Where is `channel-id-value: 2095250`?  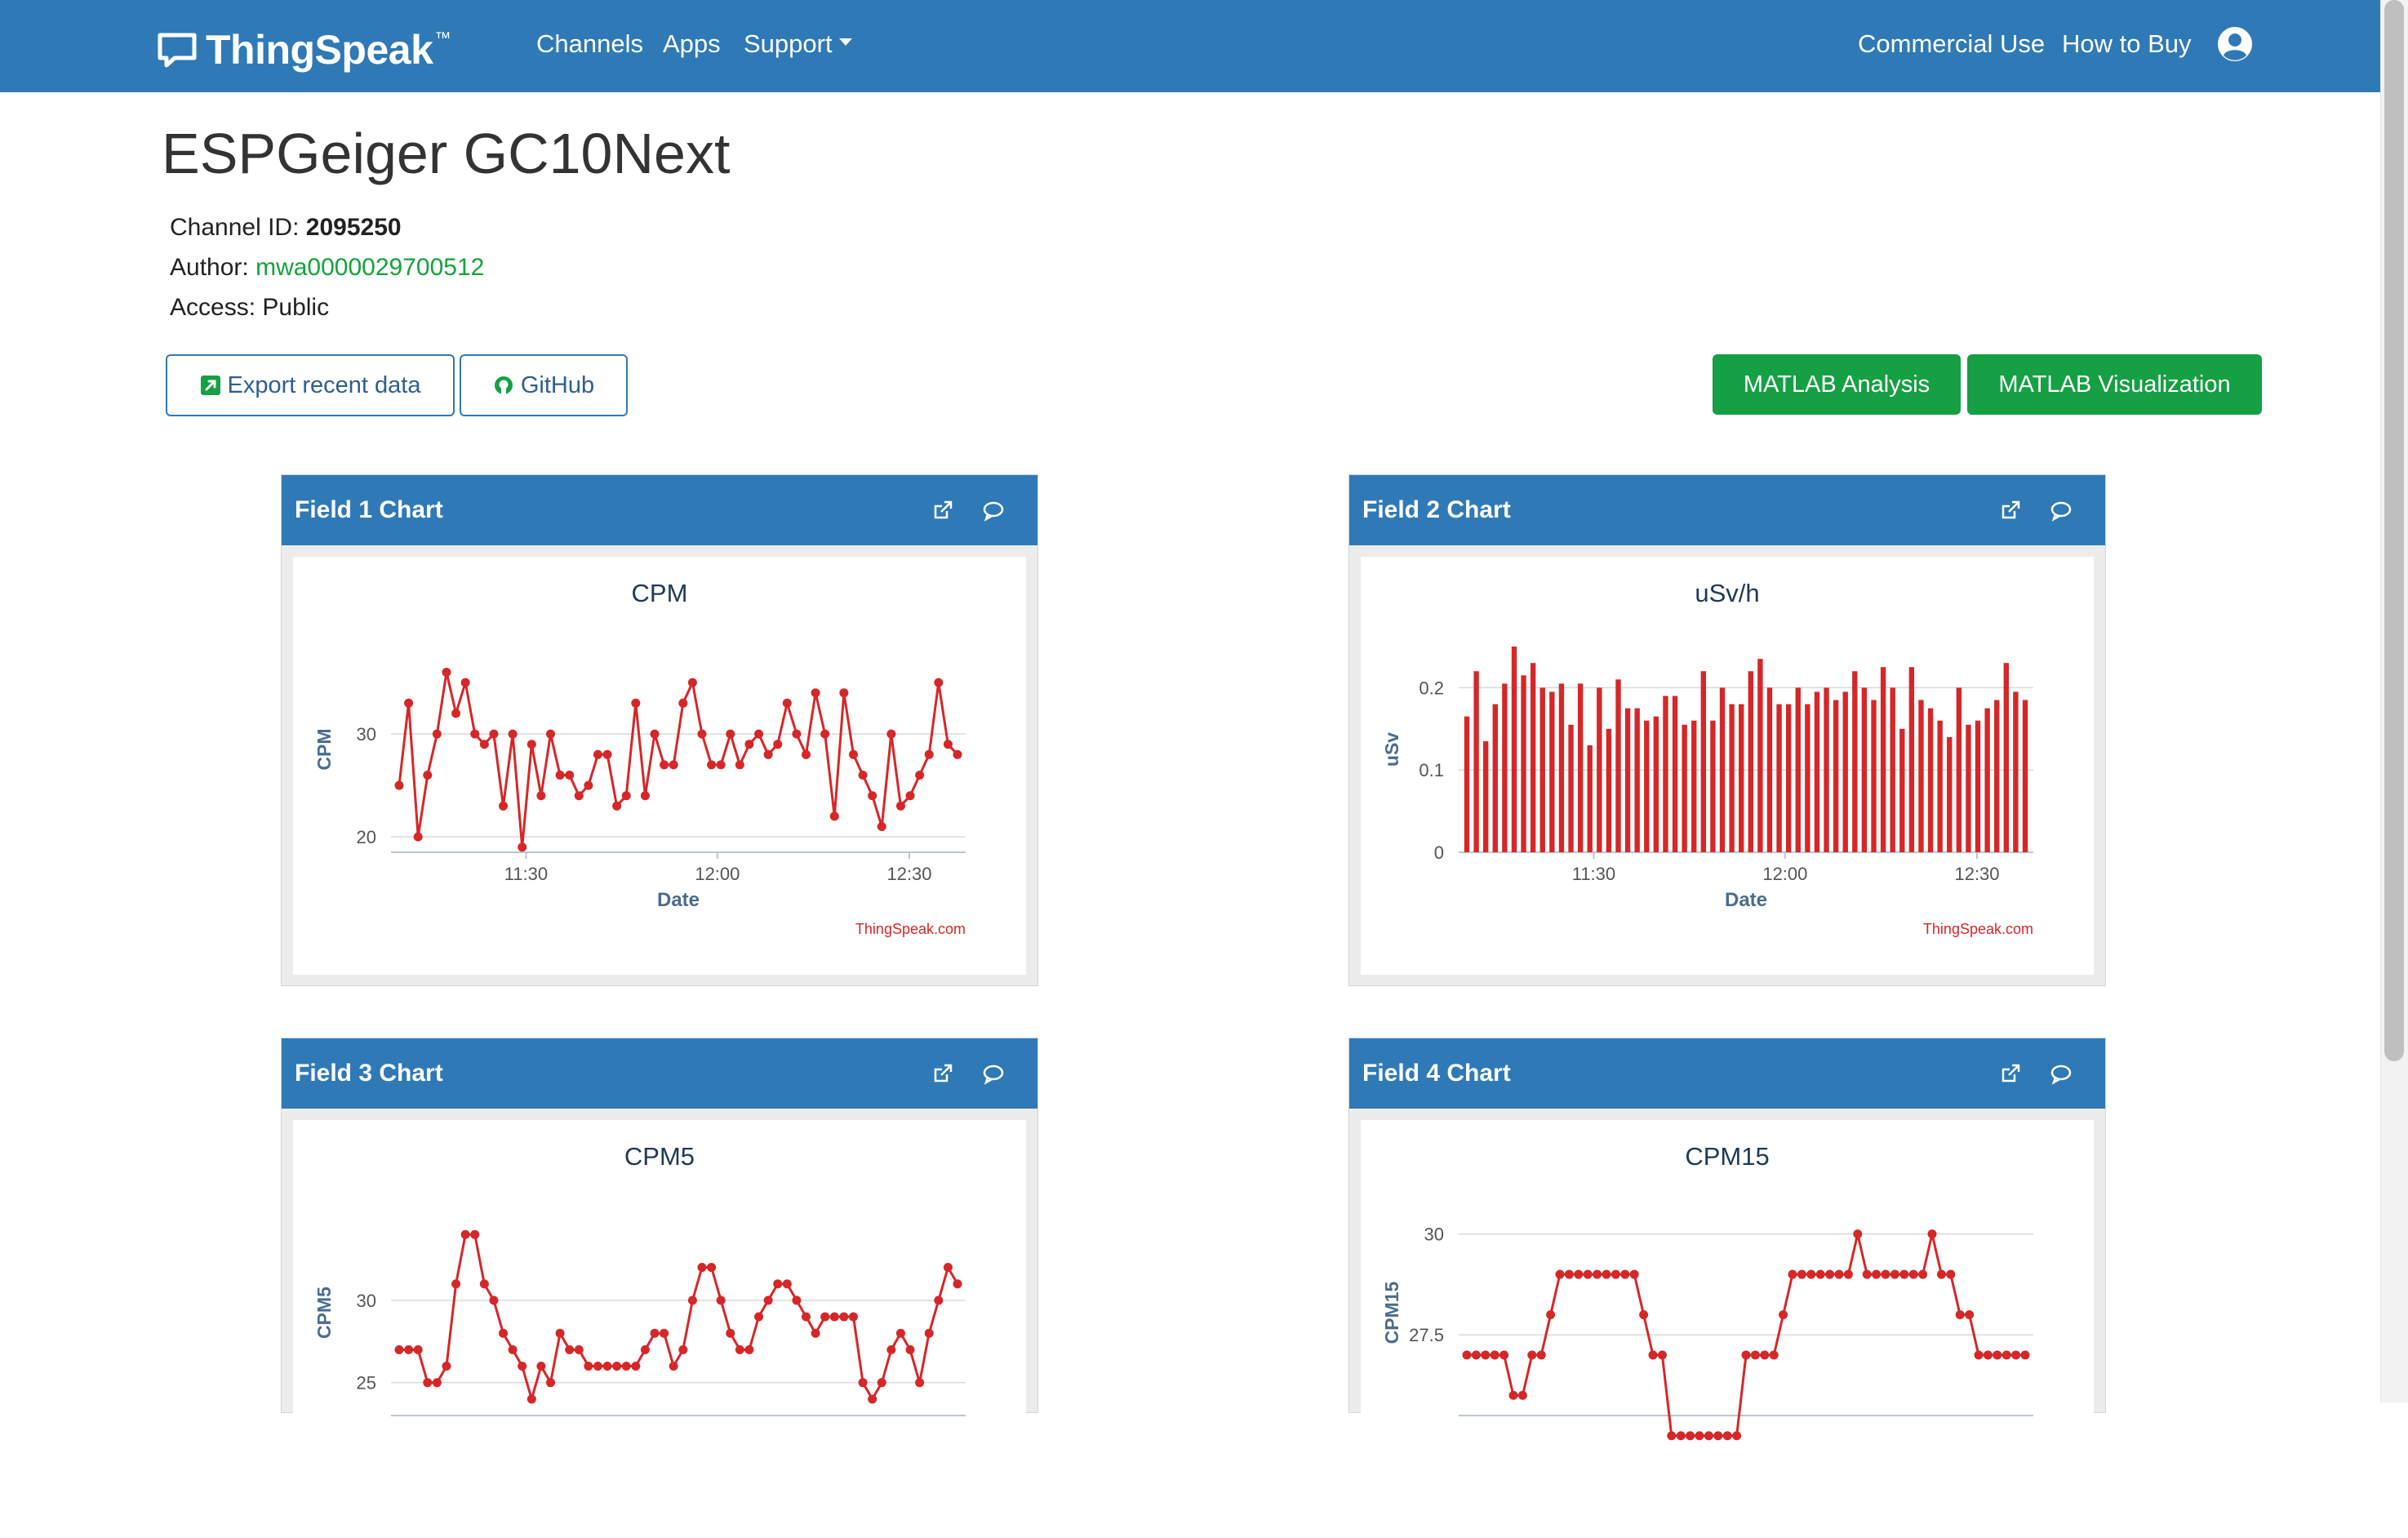
channel-id-value: 2095250 is located at coordinates (353, 228).